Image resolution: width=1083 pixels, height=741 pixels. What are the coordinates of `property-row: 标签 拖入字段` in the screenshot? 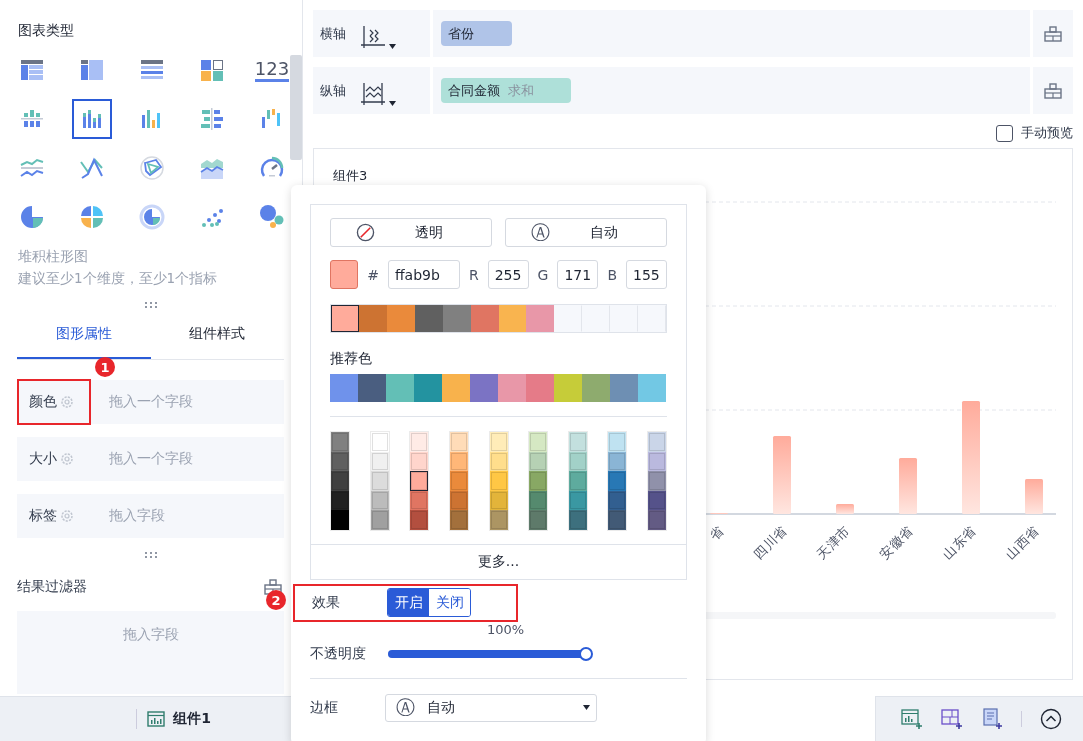 It's located at (150, 516).